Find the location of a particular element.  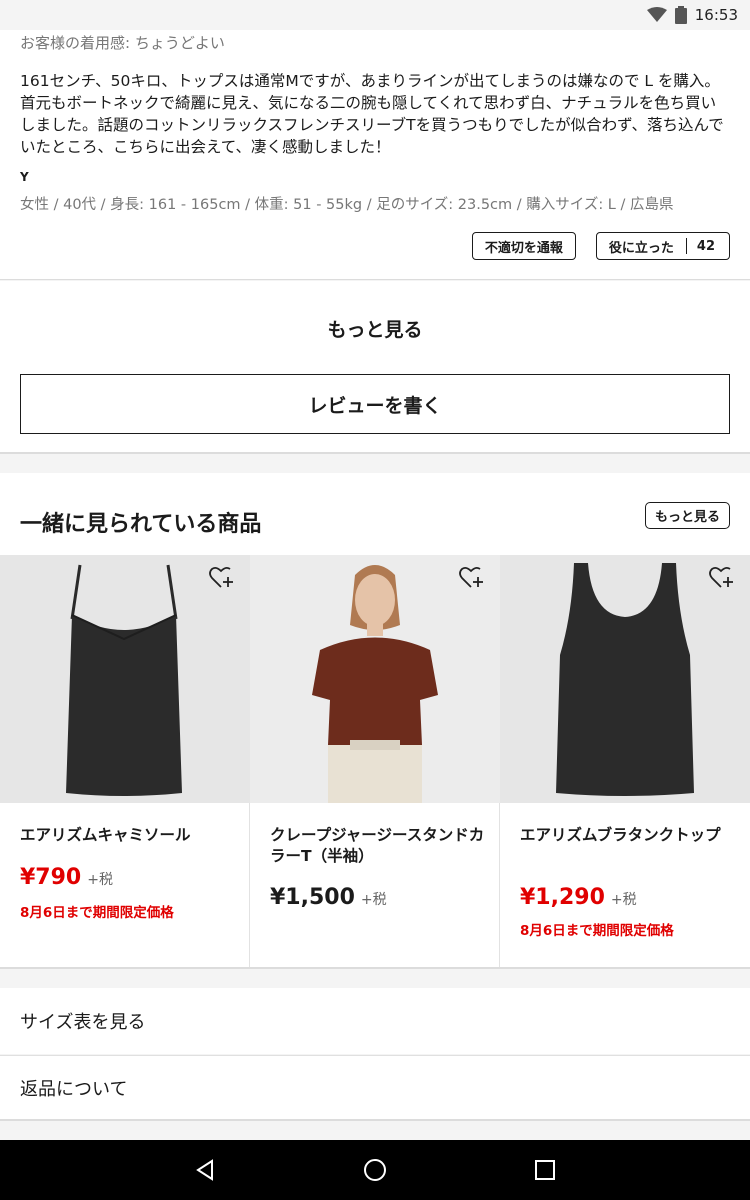

related-more-button: もっと見る is located at coordinates (687, 515).